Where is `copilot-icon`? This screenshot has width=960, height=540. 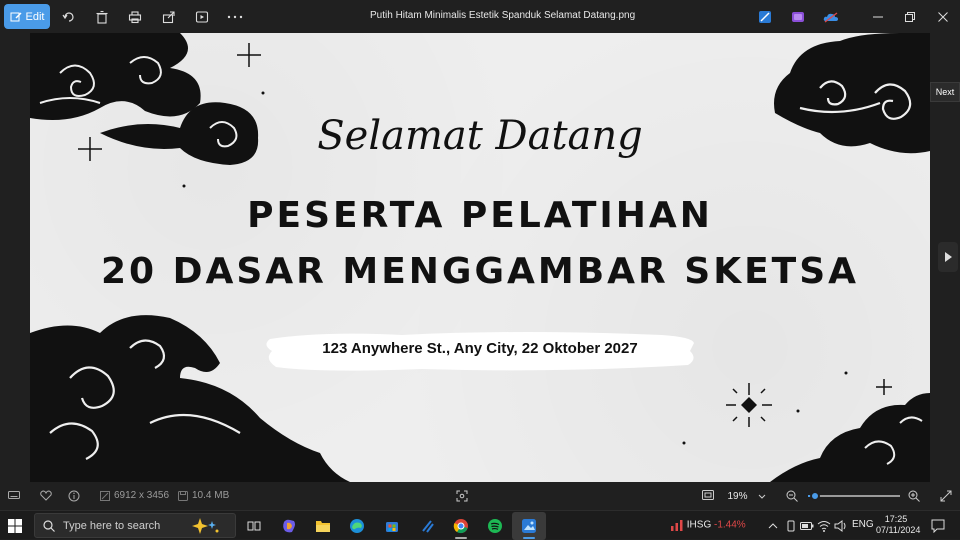 copilot-icon is located at coordinates (289, 526).